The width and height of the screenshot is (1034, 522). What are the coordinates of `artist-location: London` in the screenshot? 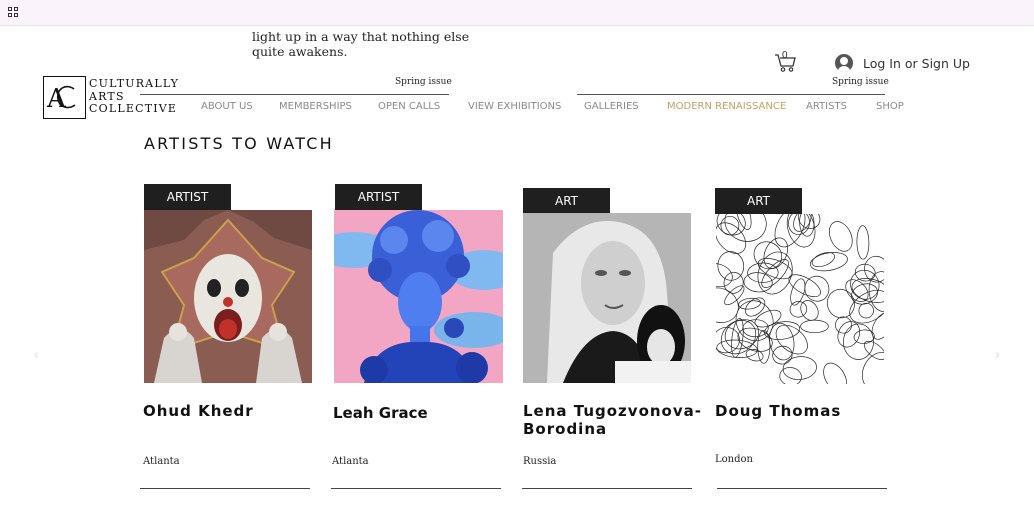 It's located at (734, 459).